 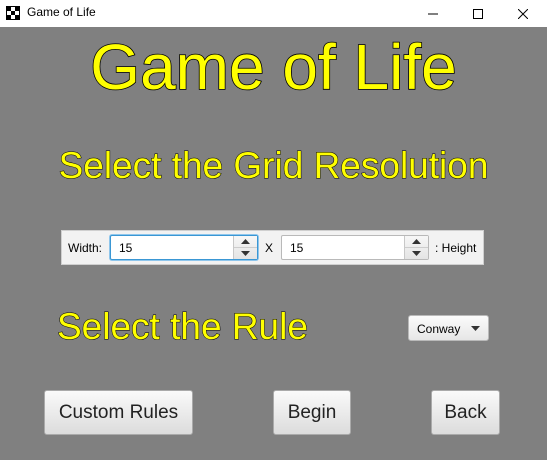 I want to click on height-label: : Height, so click(x=456, y=248).